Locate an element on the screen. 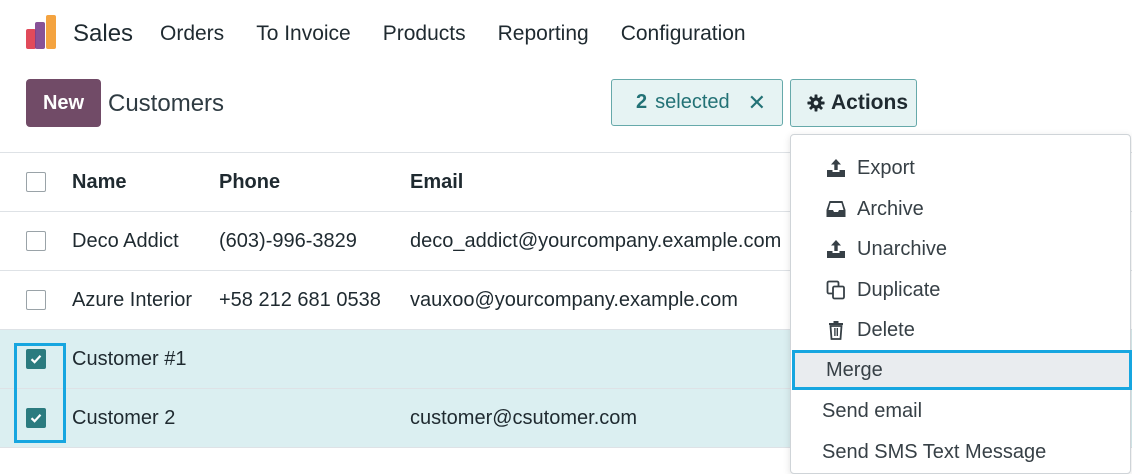 The height and width of the screenshot is (474, 1132). menu-item-reporting: Reporting is located at coordinates (543, 34).